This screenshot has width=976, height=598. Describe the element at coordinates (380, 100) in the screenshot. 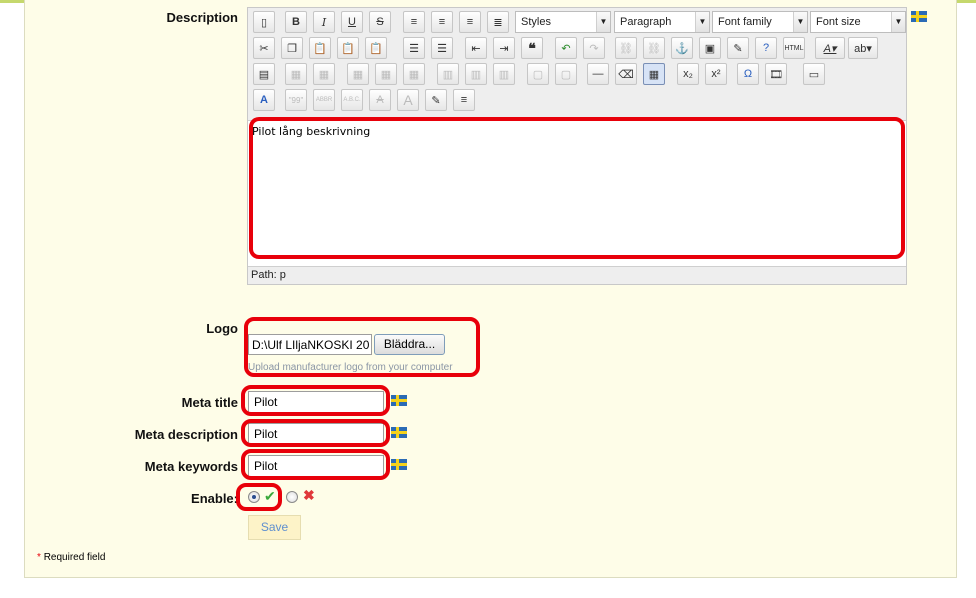

I see `del-icon: A` at that location.